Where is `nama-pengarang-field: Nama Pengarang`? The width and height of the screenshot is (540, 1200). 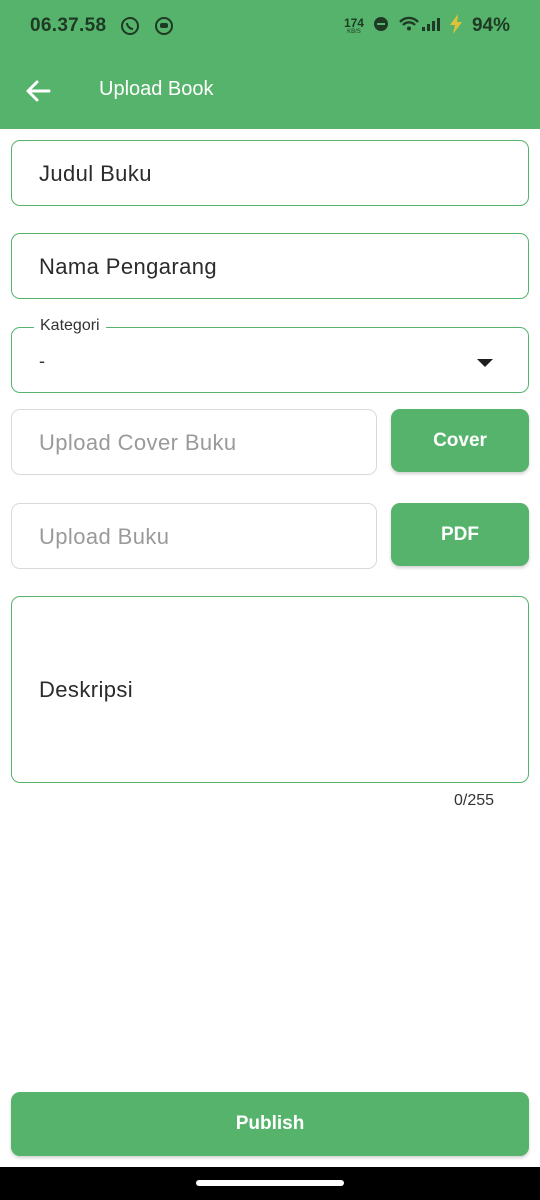
nama-pengarang-field: Nama Pengarang is located at coordinates (270, 266).